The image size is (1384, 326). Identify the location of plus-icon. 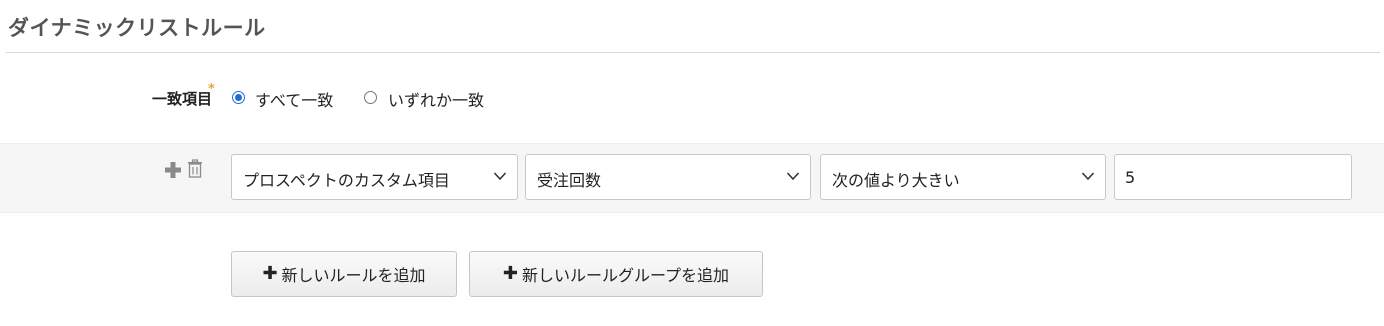
(173, 170).